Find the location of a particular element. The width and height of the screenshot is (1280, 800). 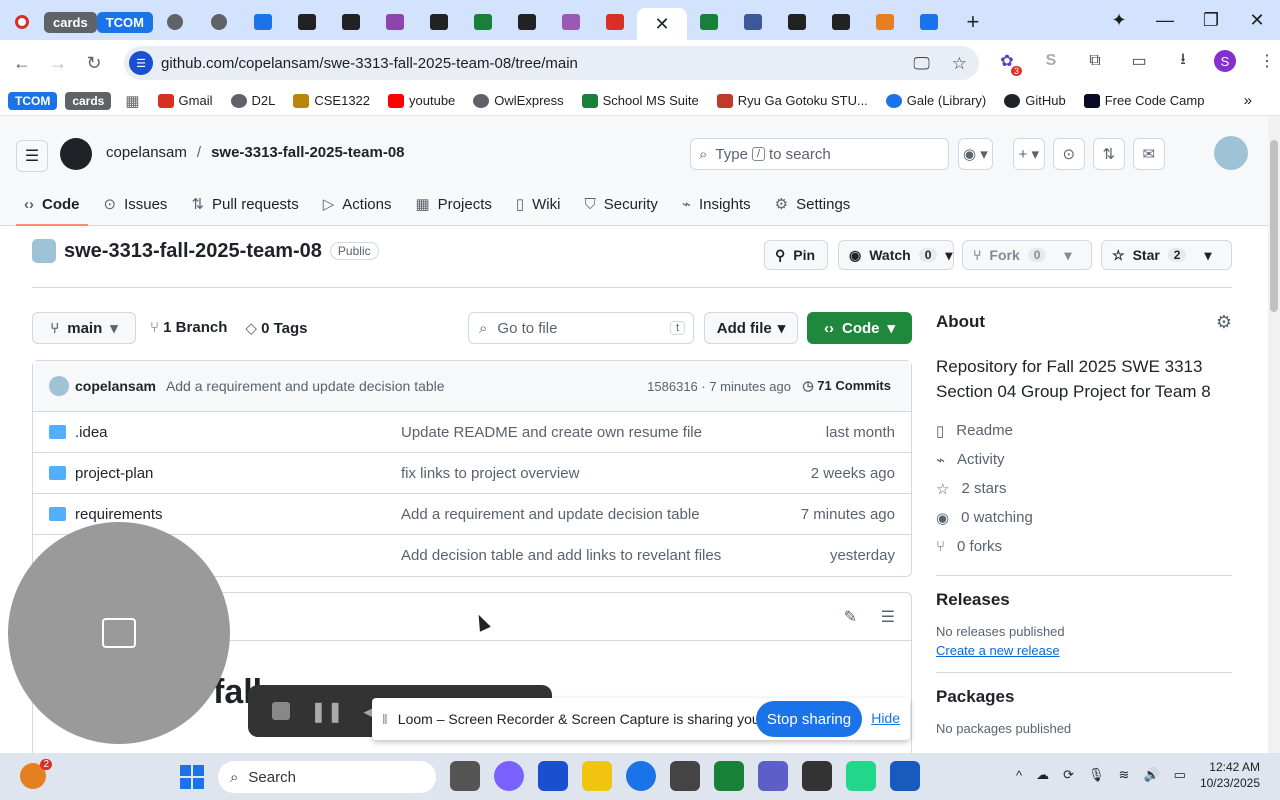

go-to-file-input: ⌕ Go to file t is located at coordinates (581, 328).